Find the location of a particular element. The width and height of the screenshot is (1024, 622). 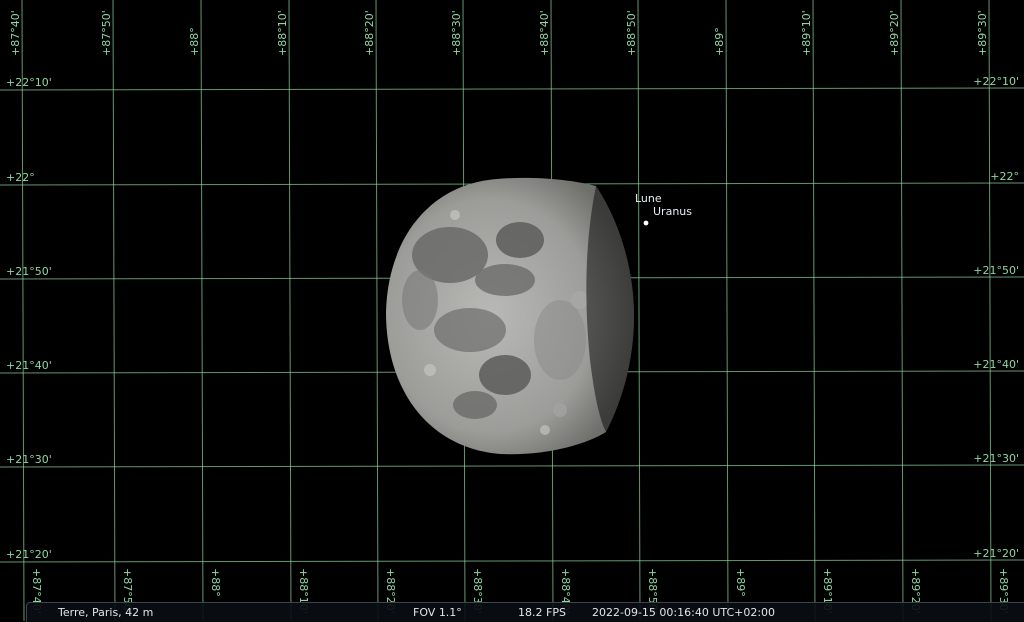

uranus-label: Uranus is located at coordinates (672, 211).